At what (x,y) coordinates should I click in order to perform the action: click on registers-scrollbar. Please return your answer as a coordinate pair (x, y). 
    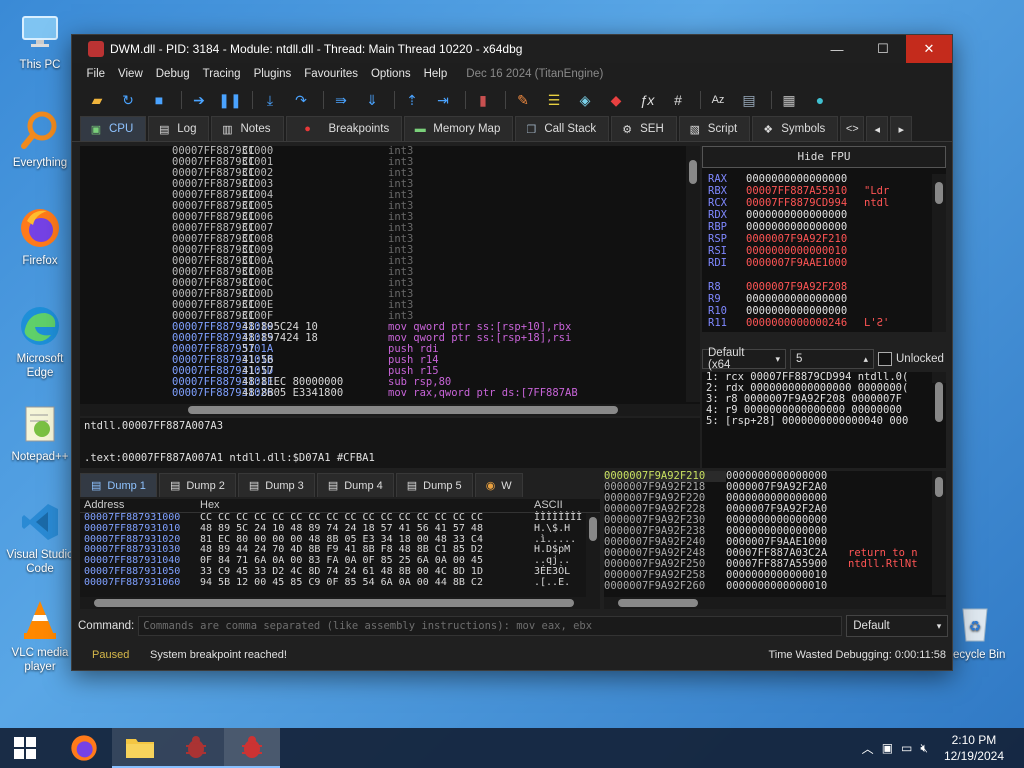
    Looking at the image, I should click on (939, 253).